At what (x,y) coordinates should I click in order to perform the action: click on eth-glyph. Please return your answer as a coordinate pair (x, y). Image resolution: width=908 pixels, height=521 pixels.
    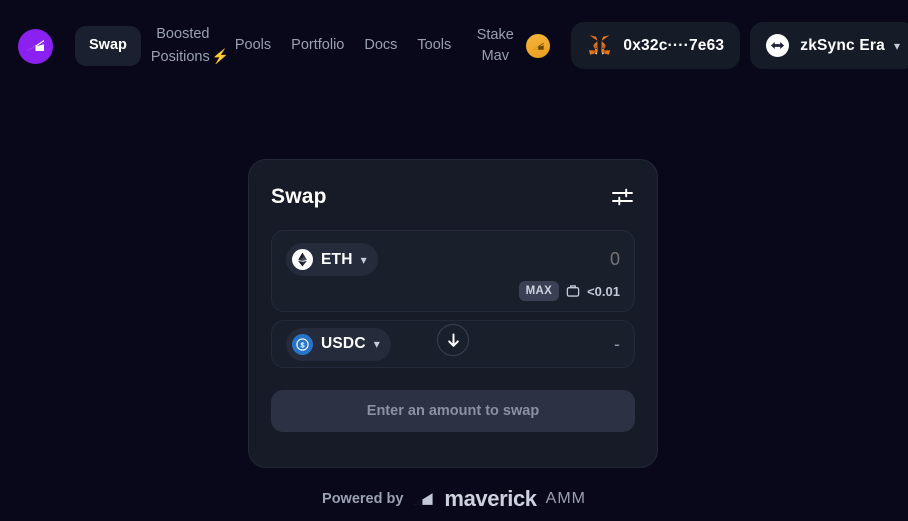
    Looking at the image, I should click on (302, 259).